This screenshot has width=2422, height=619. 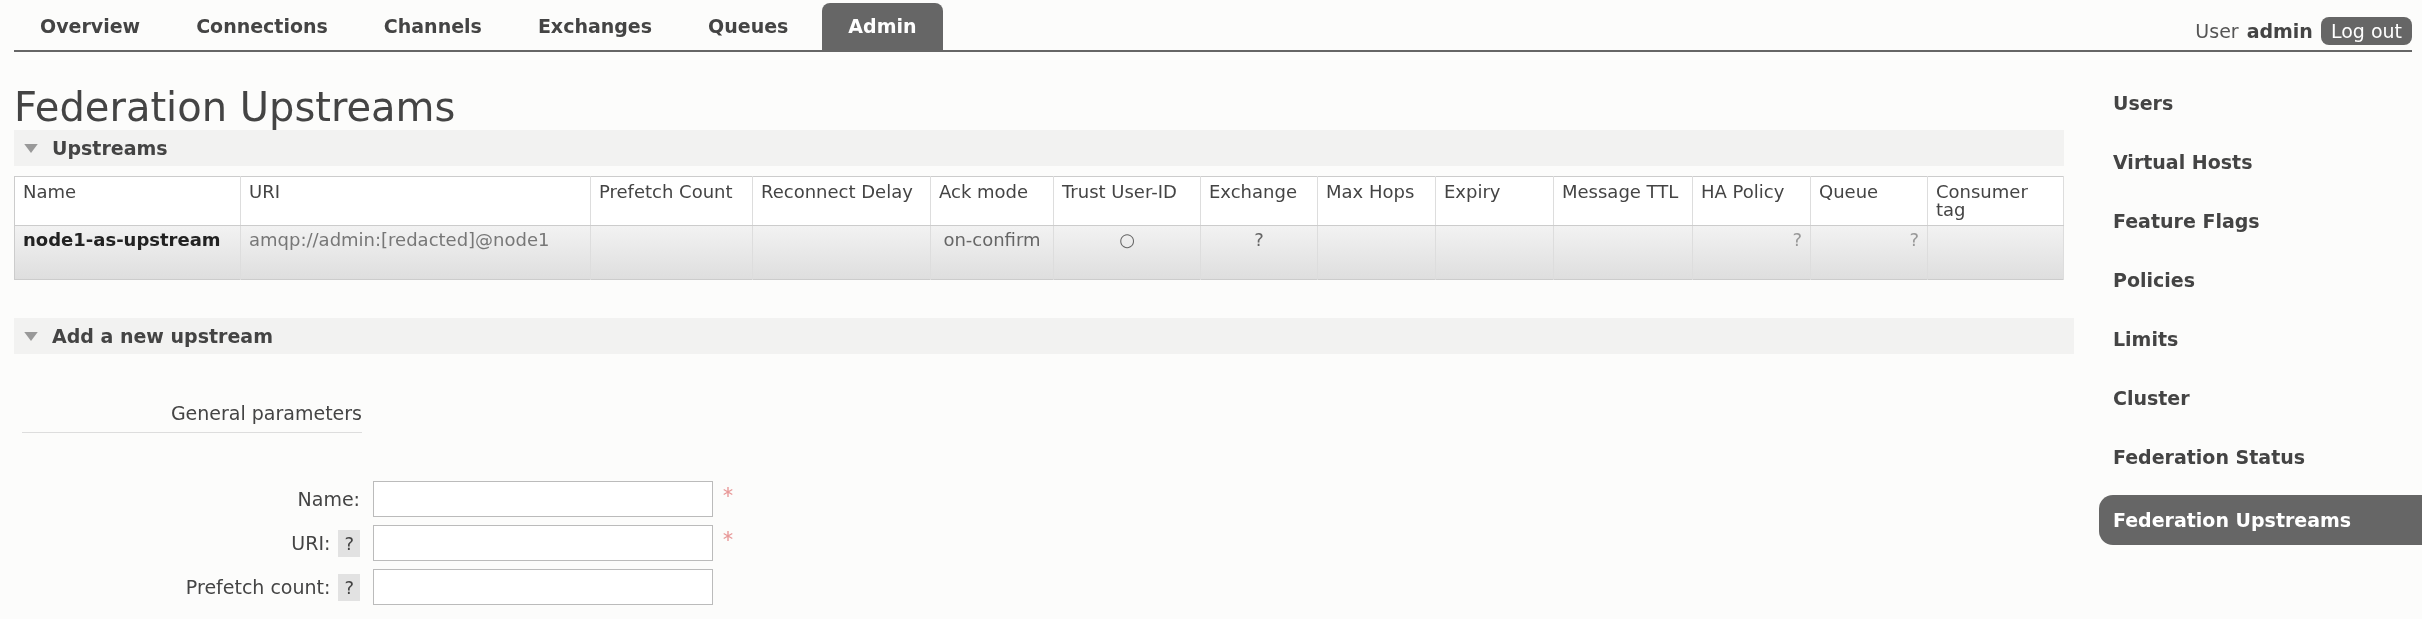 What do you see at coordinates (841, 201) in the screenshot?
I see `column-header: Reconnect Delay` at bounding box center [841, 201].